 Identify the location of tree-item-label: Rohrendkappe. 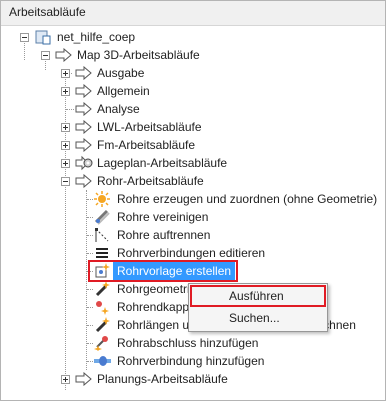
(156, 307).